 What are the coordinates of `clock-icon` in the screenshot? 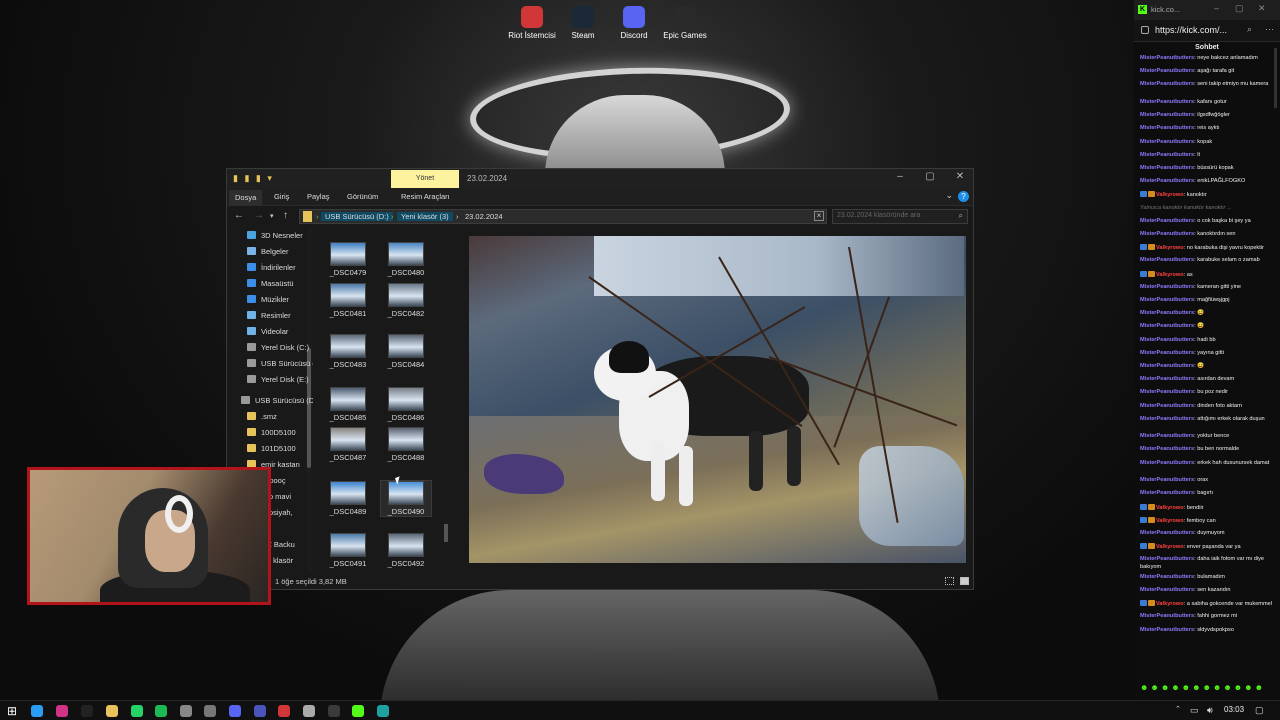 It's located at (210, 711).